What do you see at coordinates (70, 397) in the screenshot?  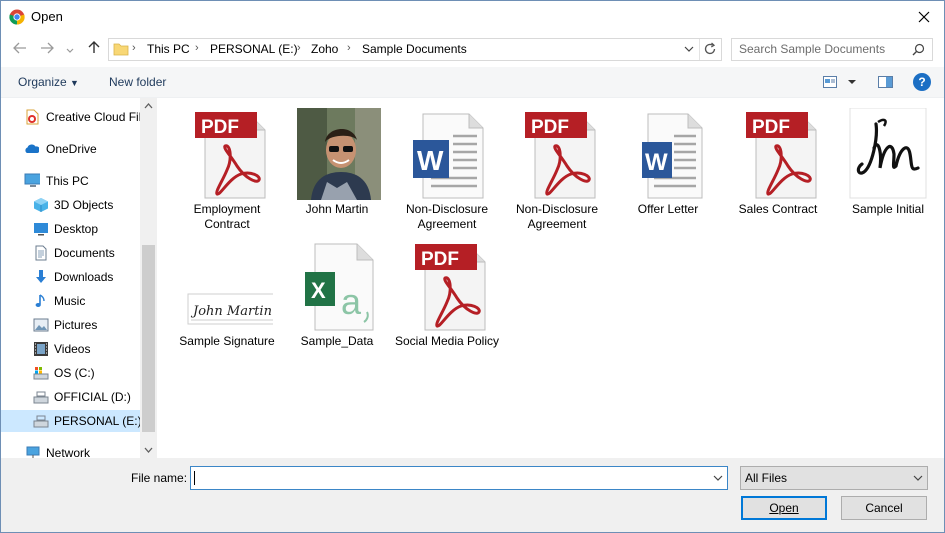 I see `sidebar-item-official-d: OFFICIAL (D:)` at bounding box center [70, 397].